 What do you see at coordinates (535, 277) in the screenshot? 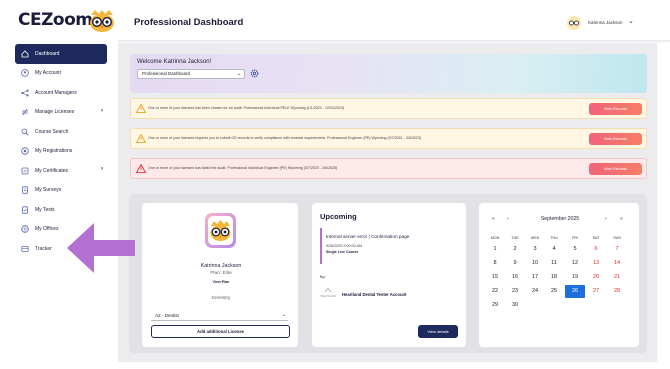
I see `calendar-day: 17` at bounding box center [535, 277].